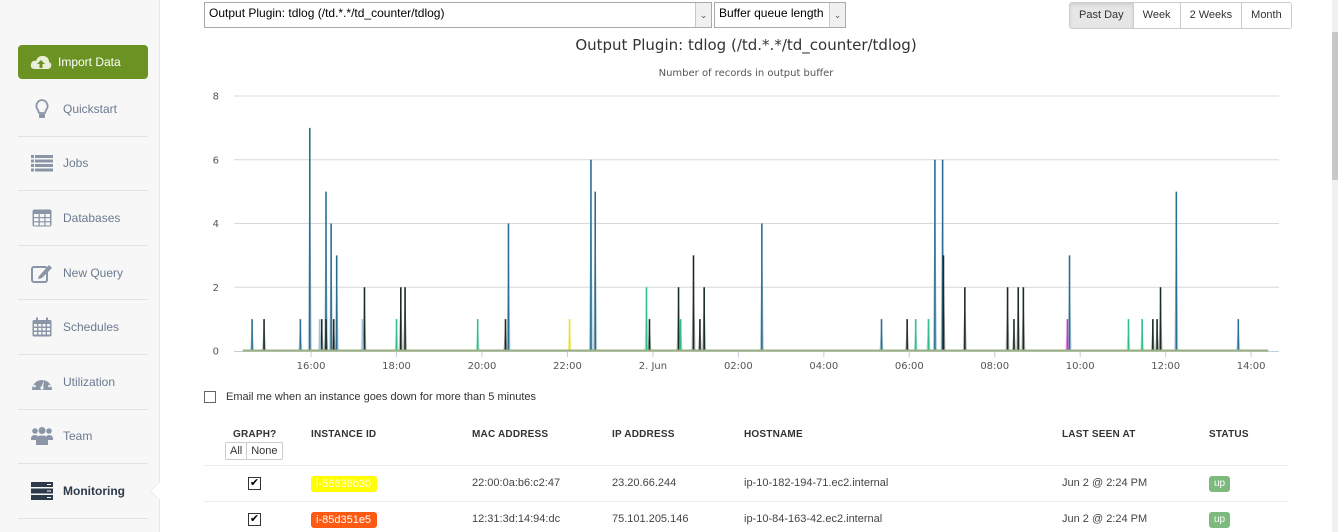  Describe the element at coordinates (1165, 366) in the screenshot. I see `x-tick-label: 12:00` at that location.